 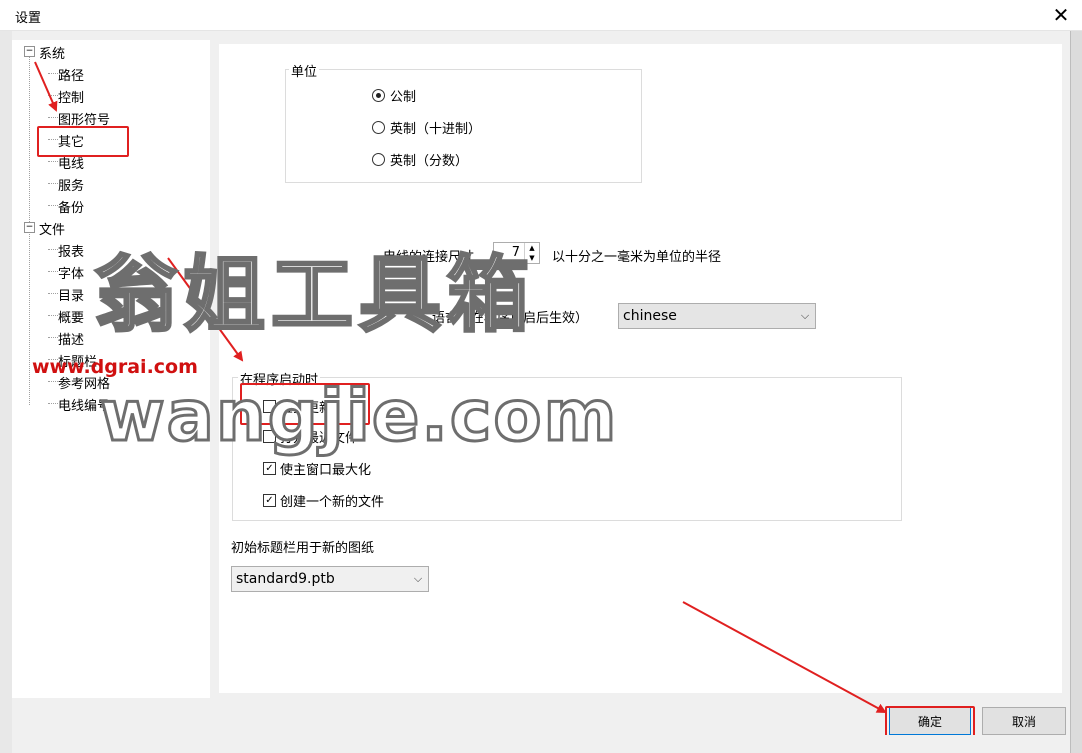 I want to click on background-app-edge-bottom, so click(x=790, y=744).